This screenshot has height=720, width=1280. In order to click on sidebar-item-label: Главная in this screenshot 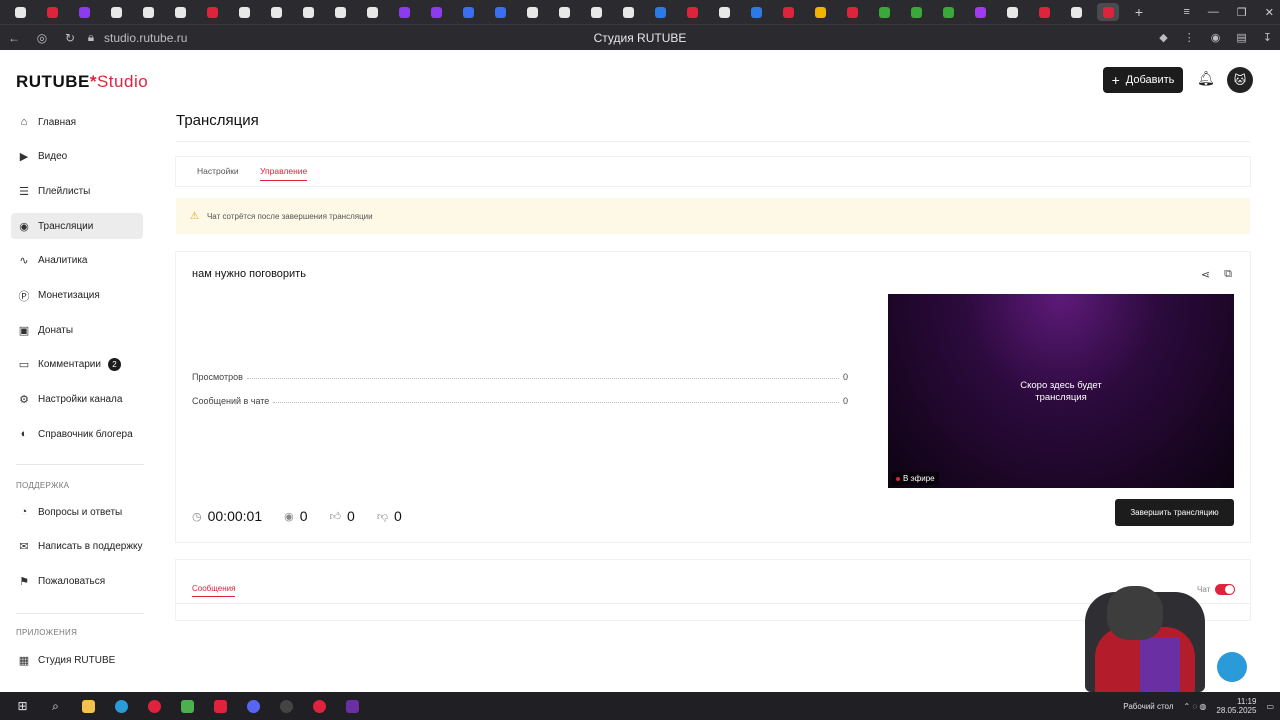, I will do `click(57, 122)`.